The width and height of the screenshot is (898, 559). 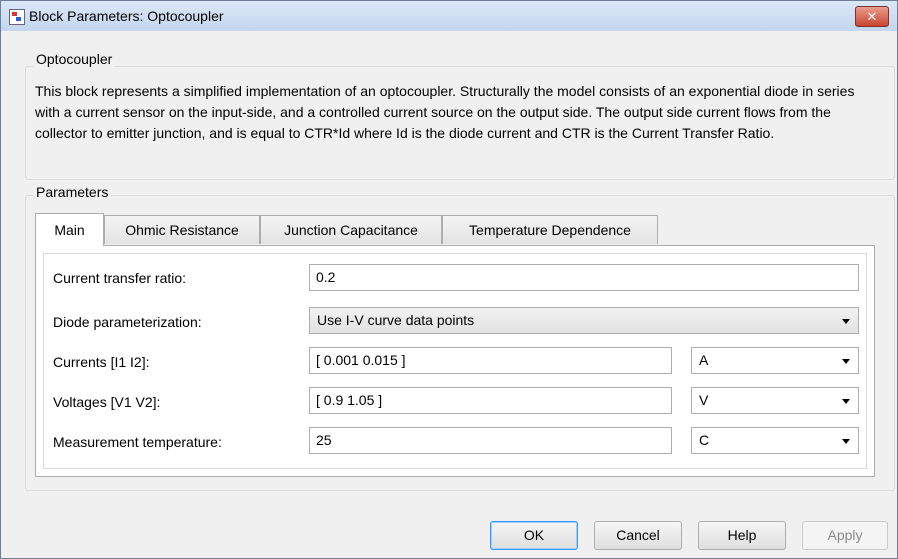 I want to click on temperature-unit-value: C, so click(x=704, y=440).